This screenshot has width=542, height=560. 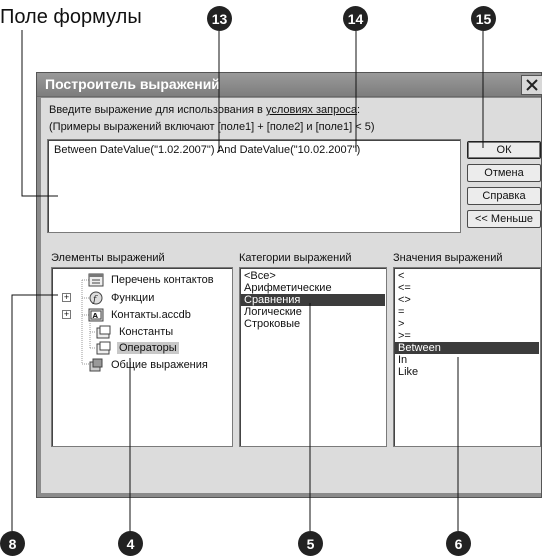 I want to click on callout-badge-15: 15, so click(x=483, y=18).